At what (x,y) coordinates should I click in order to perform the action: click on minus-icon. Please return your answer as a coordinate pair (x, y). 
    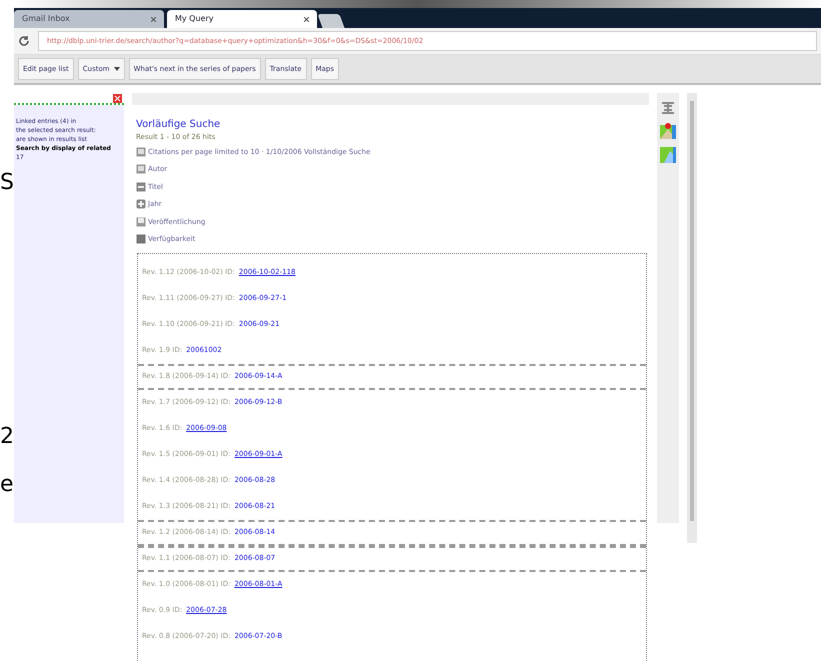
    Looking at the image, I should click on (141, 187).